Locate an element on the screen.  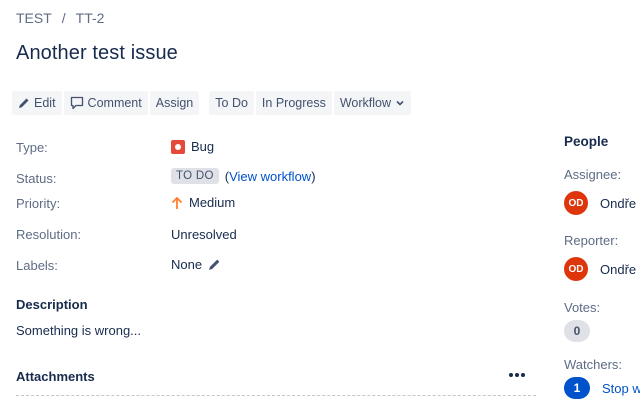
status-lozenge: TO DO is located at coordinates (195, 176).